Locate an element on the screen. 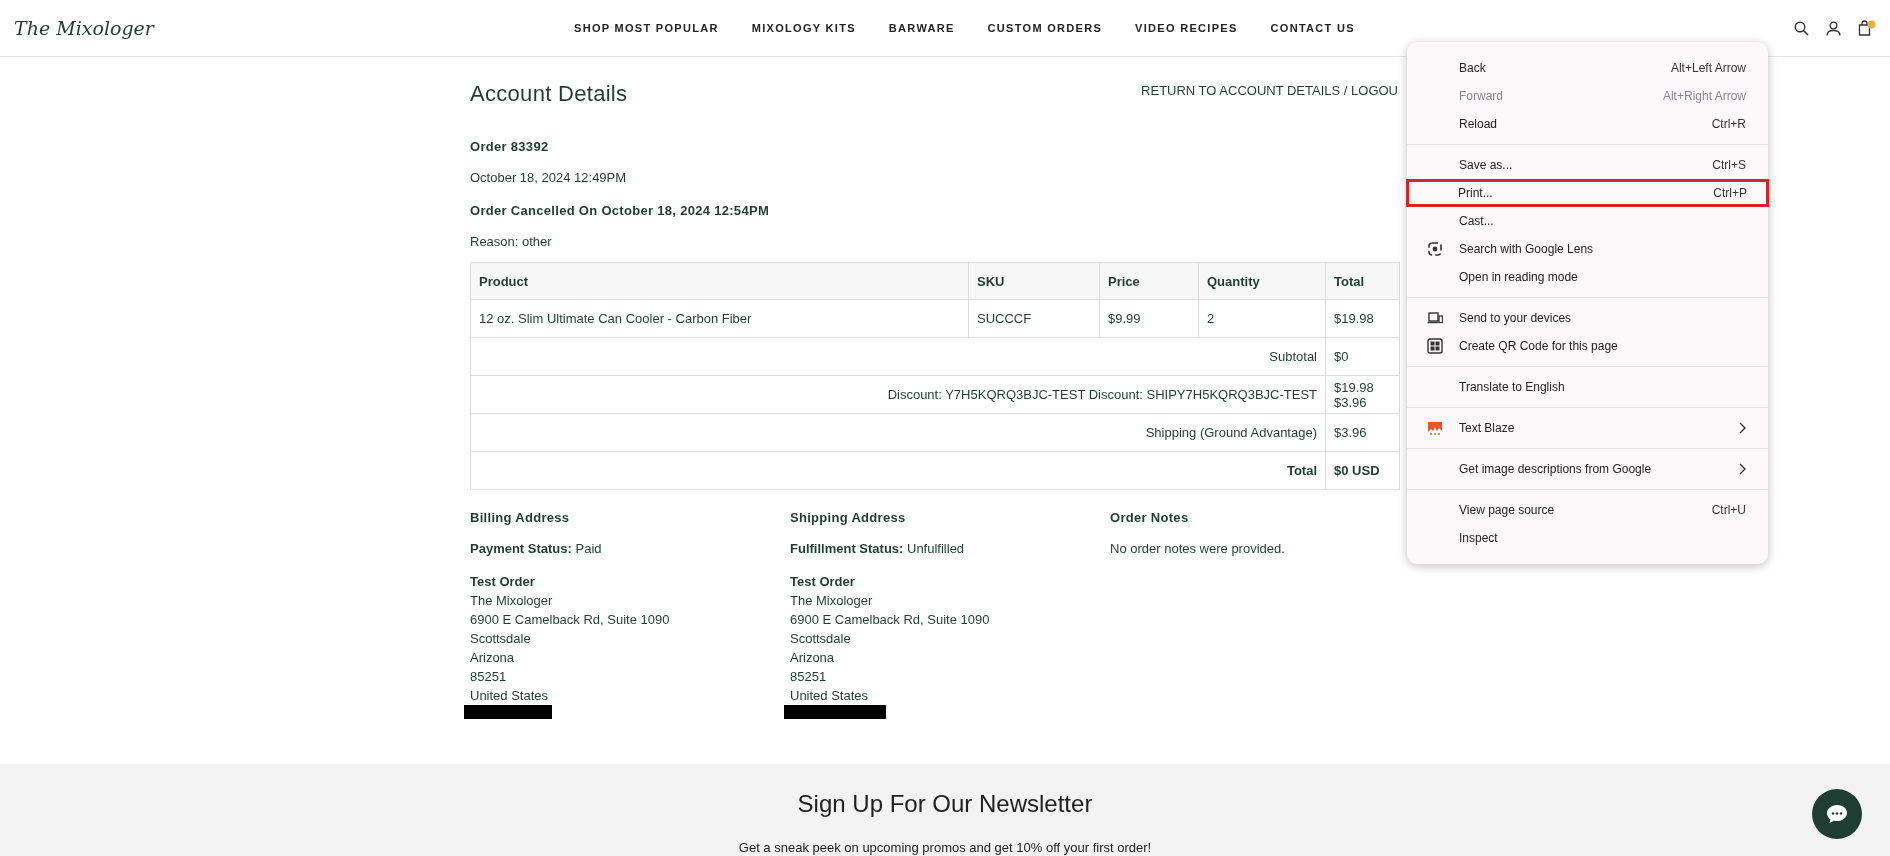 This screenshot has height=856, width=1890. newsletter-title: Sign Up For Our Newsletter is located at coordinates (945, 804).